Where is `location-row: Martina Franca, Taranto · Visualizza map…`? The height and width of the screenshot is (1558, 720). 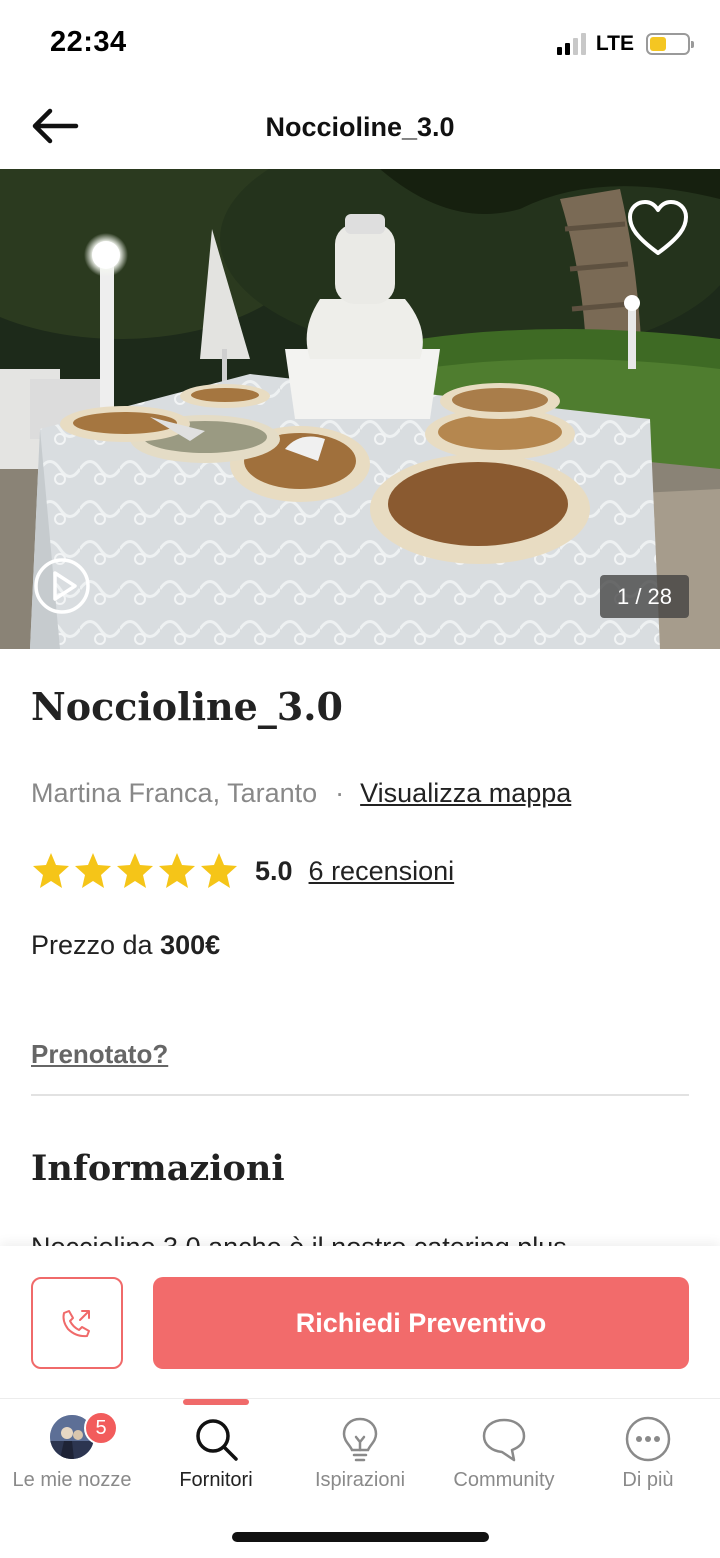 location-row: Martina Franca, Taranto · Visualizza map… is located at coordinates (301, 793).